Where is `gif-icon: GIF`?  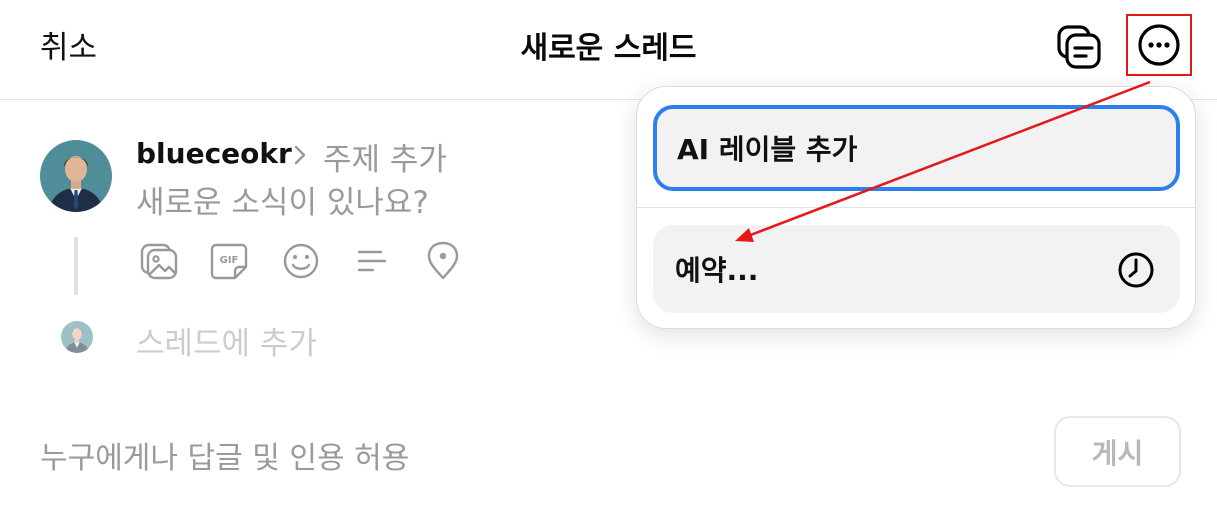
gif-icon: GIF is located at coordinates (229, 261).